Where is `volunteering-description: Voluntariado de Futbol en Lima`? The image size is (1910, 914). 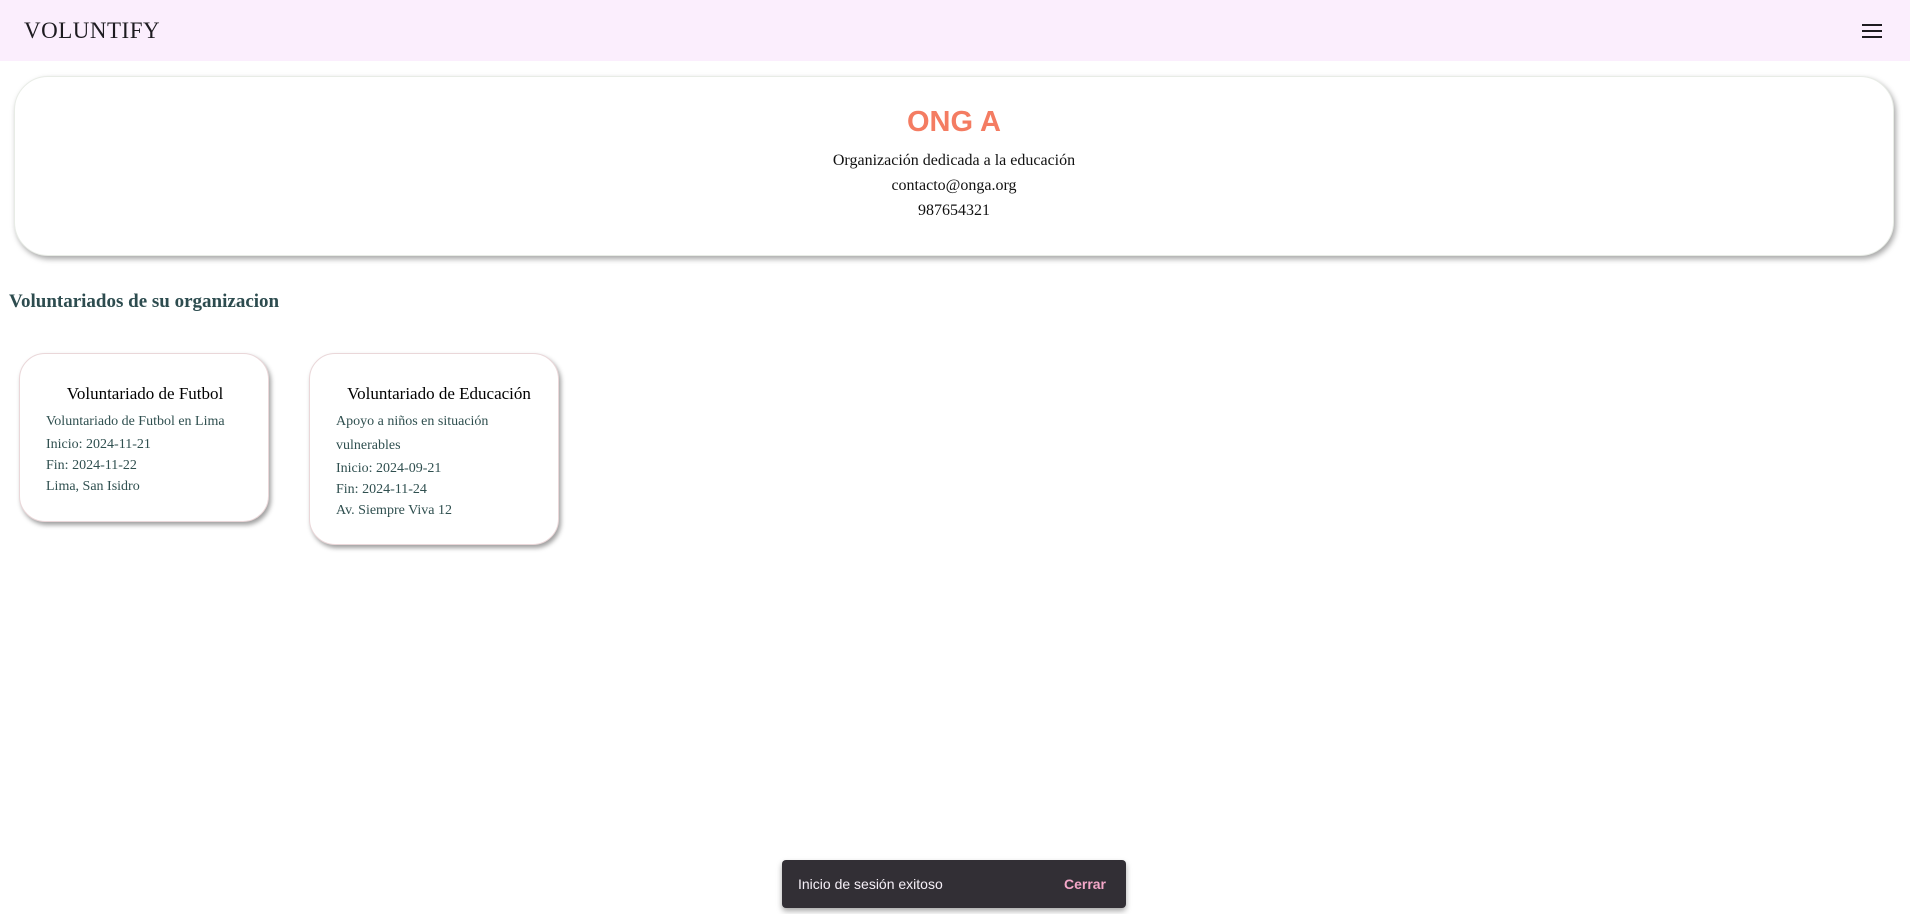 volunteering-description: Voluntariado de Futbol en Lima is located at coordinates (135, 421).